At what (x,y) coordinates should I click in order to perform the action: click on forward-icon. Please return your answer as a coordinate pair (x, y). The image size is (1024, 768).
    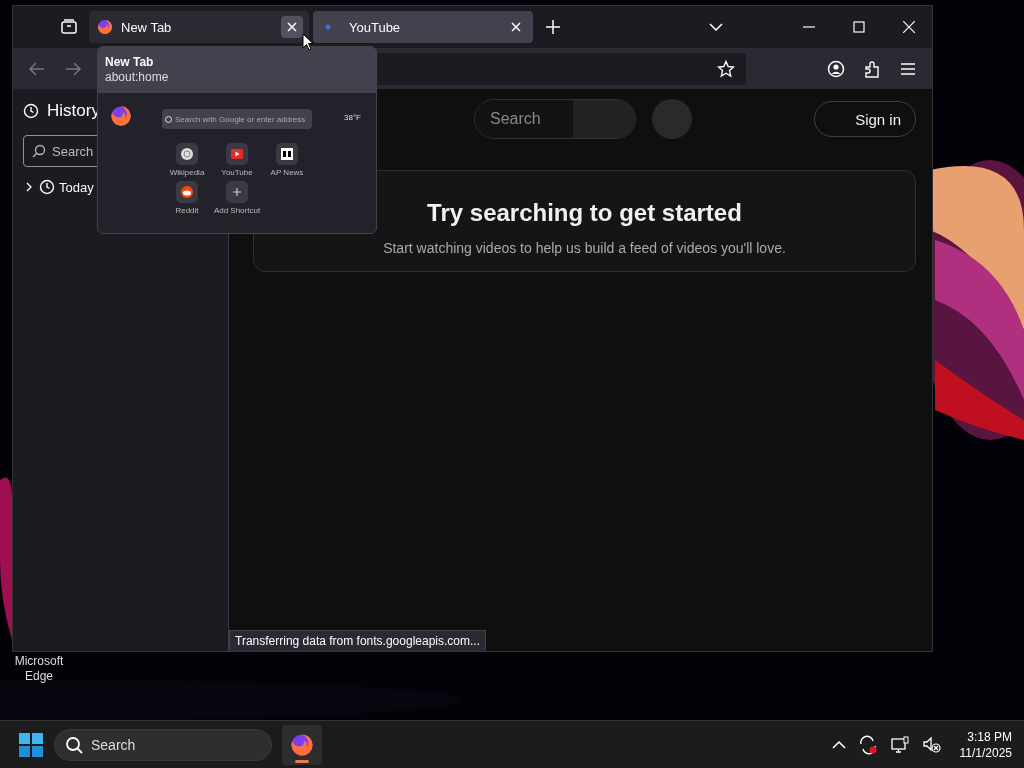
    Looking at the image, I should click on (73, 68).